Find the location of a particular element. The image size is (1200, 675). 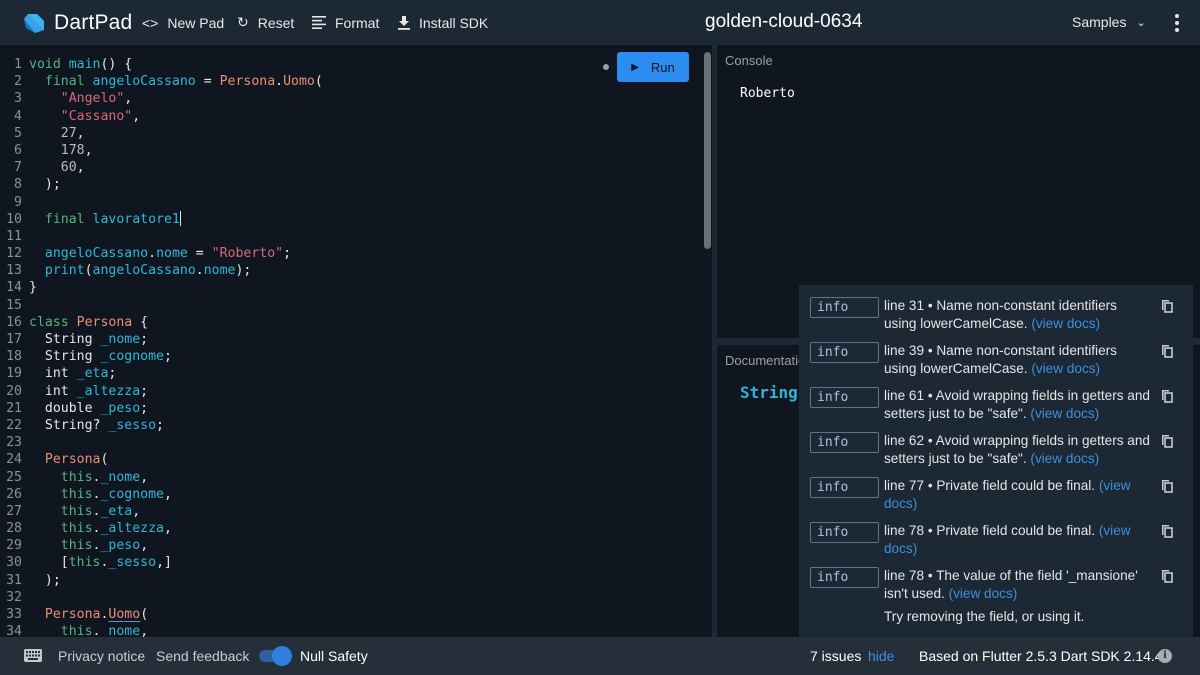

toggle-thumb is located at coordinates (282, 656).